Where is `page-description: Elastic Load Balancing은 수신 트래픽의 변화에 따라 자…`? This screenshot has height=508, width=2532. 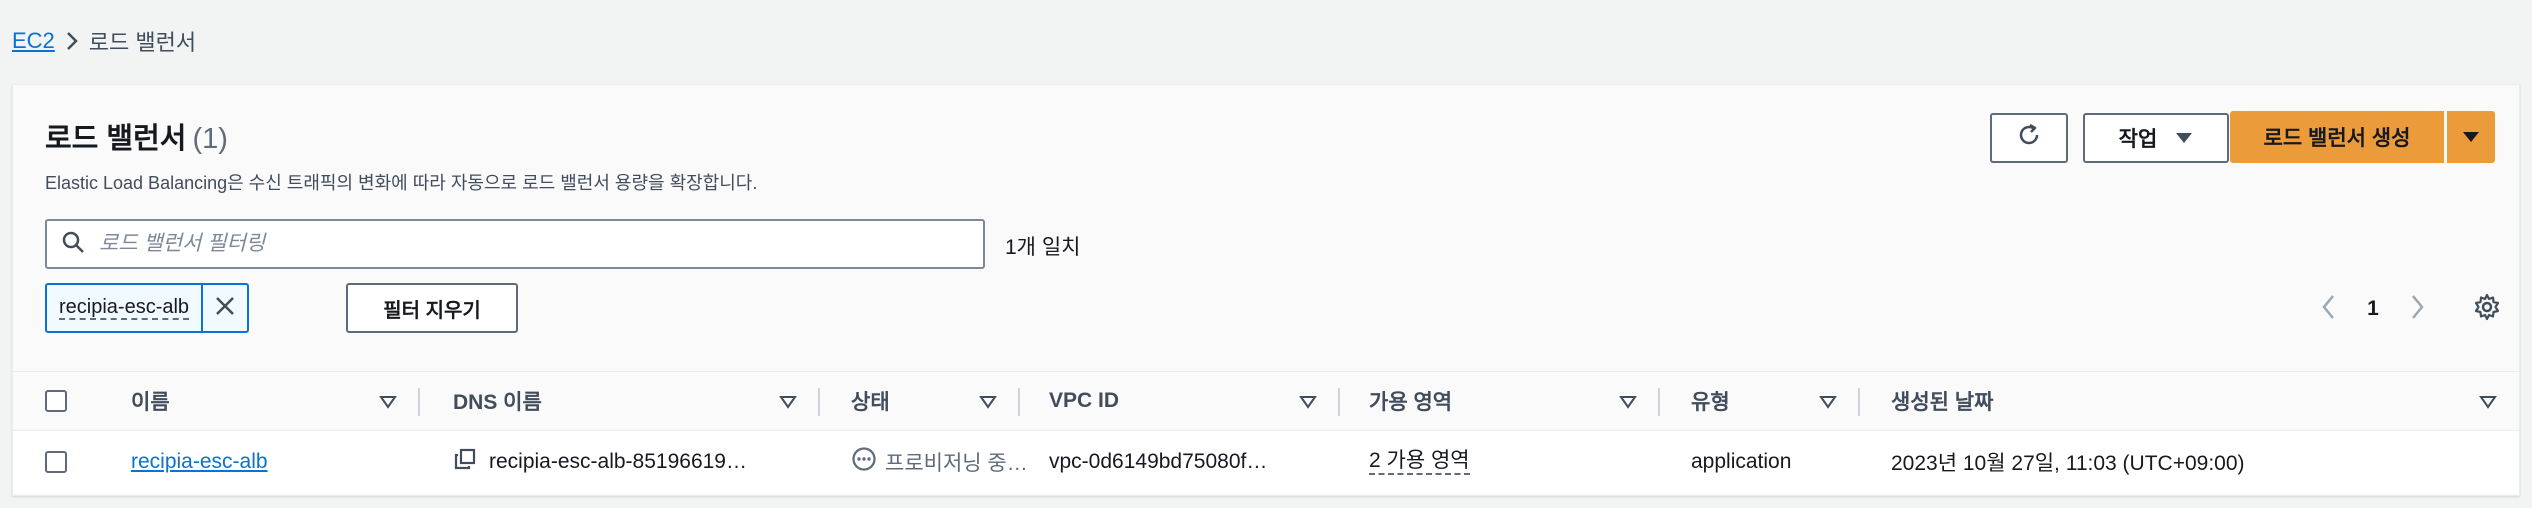
page-description: Elastic Load Balancing은 수신 트래픽의 변화에 따라 자… is located at coordinates (401, 183).